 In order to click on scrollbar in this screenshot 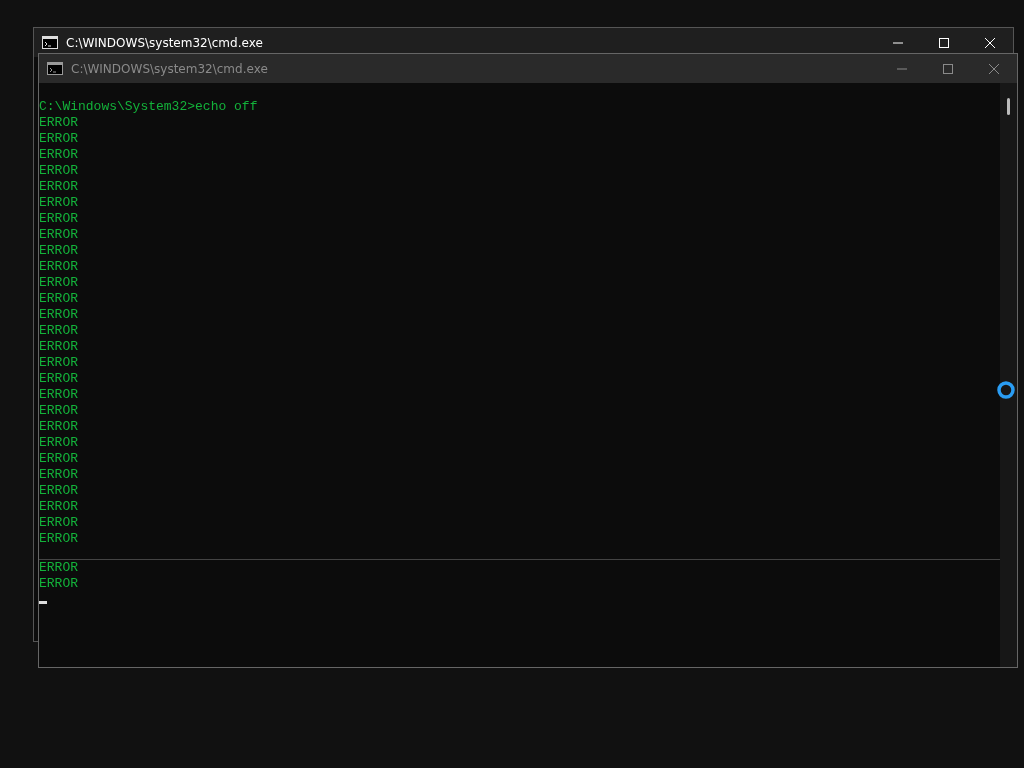, I will do `click(1008, 375)`.